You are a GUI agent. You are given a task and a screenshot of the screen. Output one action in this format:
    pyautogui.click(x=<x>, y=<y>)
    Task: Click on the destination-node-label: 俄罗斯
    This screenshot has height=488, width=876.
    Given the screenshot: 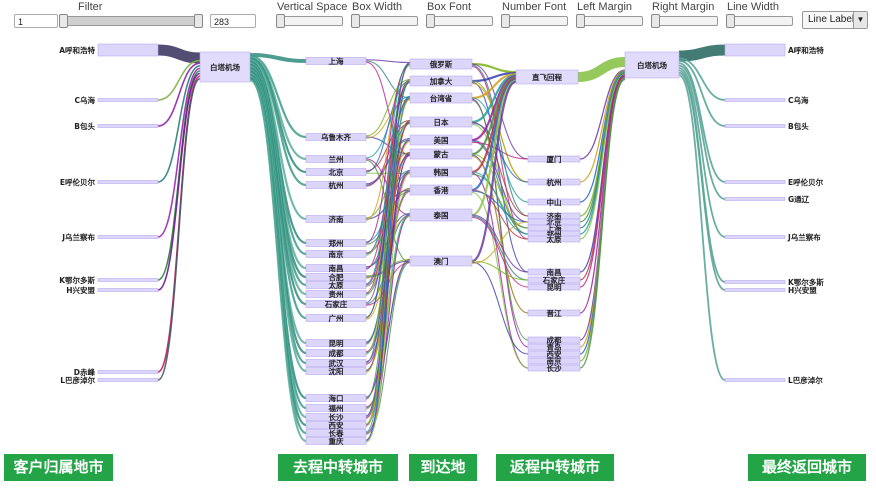 What is the action you would take?
    pyautogui.click(x=441, y=64)
    